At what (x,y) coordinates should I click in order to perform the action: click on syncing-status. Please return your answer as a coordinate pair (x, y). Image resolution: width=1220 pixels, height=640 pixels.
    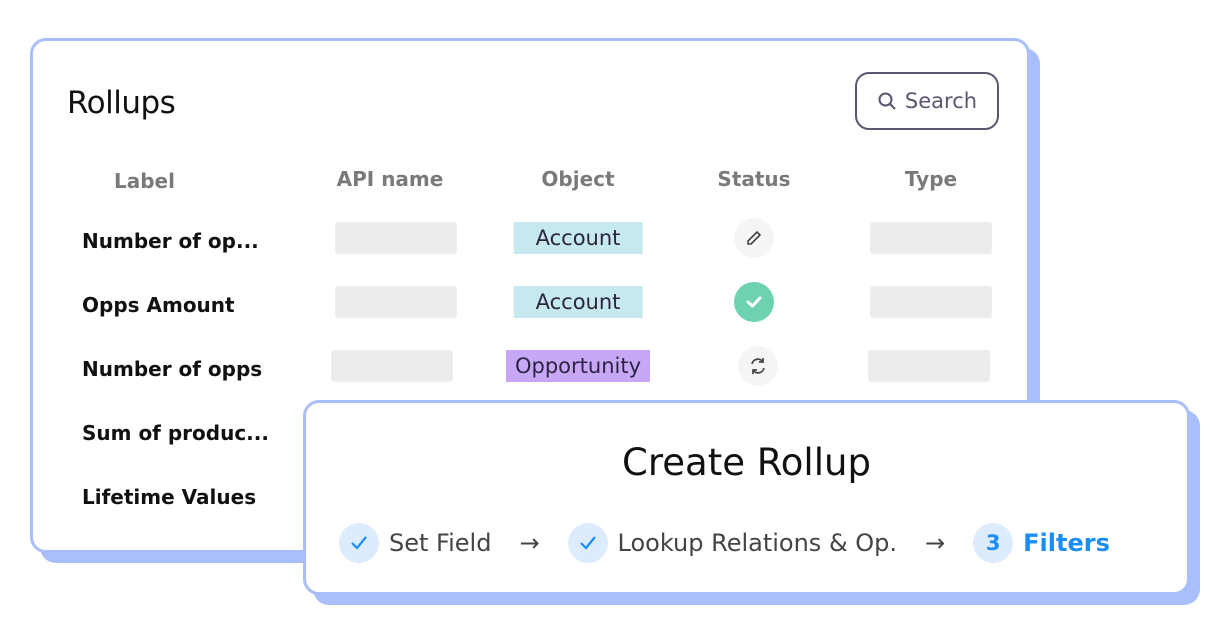
    Looking at the image, I should click on (758, 366).